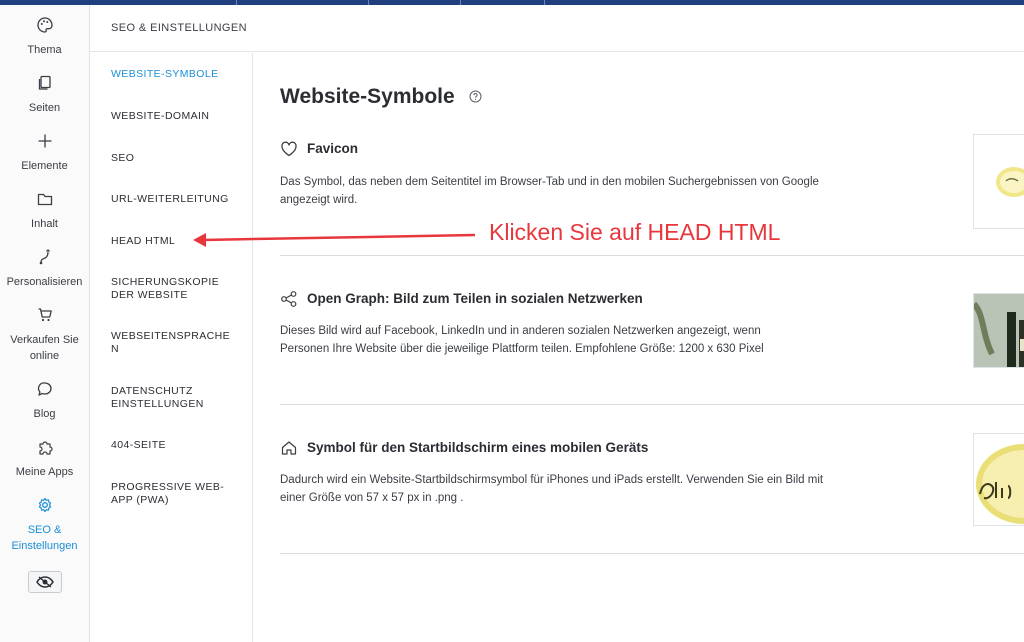 The image size is (1024, 642). I want to click on rail-label: Inhalt, so click(44, 224).